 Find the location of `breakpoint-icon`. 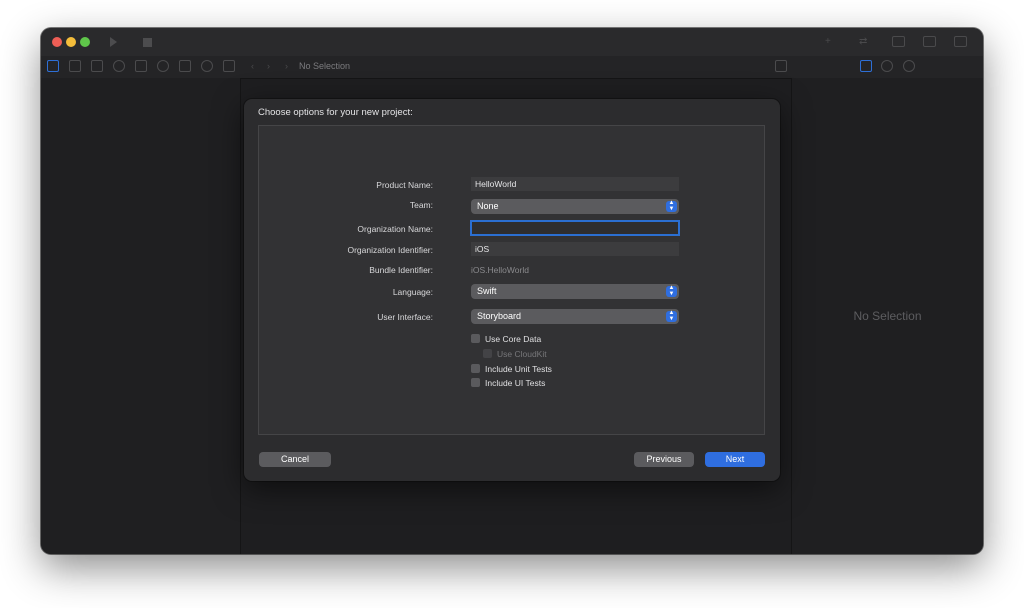

breakpoint-icon is located at coordinates (207, 66).